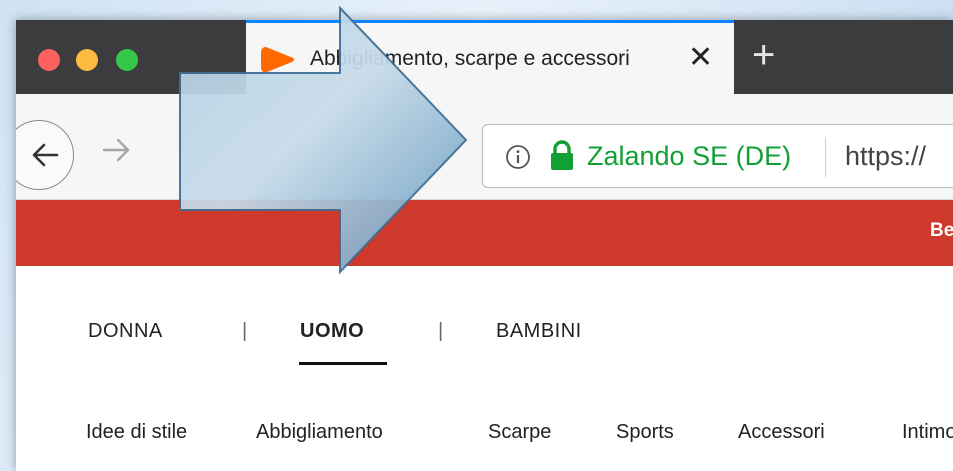 The image size is (953, 471). Describe the element at coordinates (278, 62) in the screenshot. I see `zalando-logo-icon` at that location.